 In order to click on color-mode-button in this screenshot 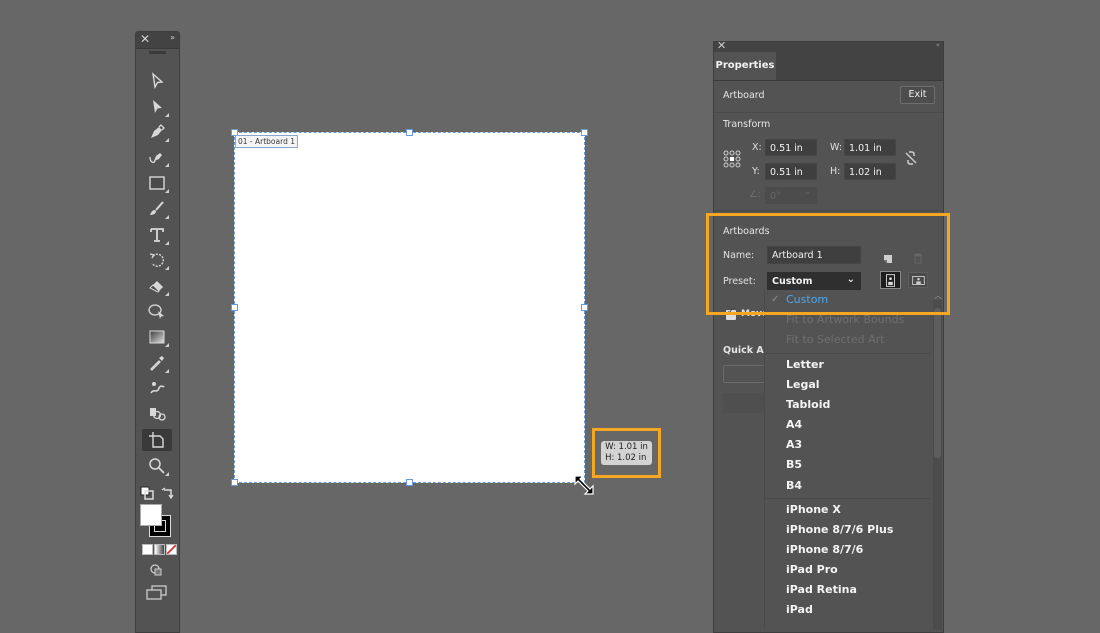, I will do `click(147, 549)`.